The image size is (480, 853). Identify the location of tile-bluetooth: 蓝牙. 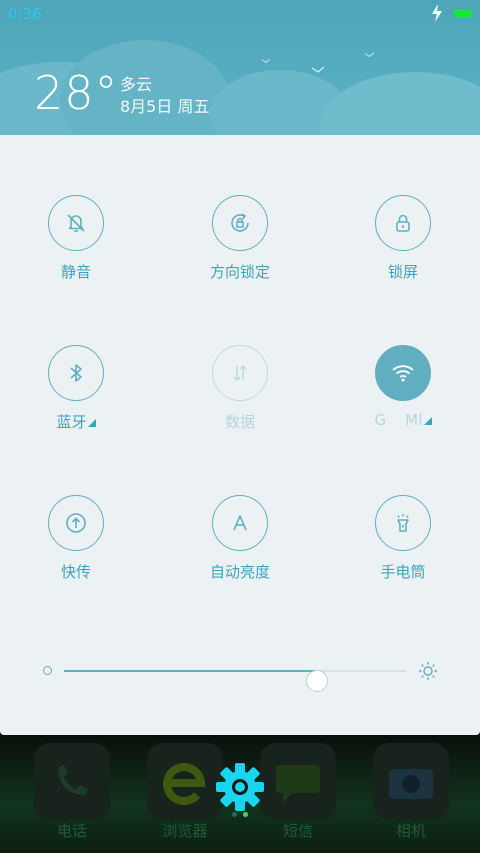
(76, 388).